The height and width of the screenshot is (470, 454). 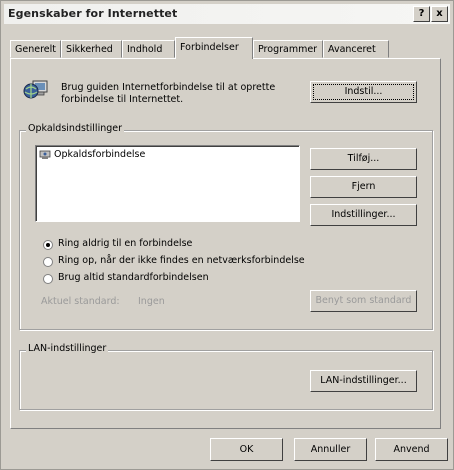 What do you see at coordinates (80, 301) in the screenshot?
I see `current-default-label: Aktuel standard:` at bounding box center [80, 301].